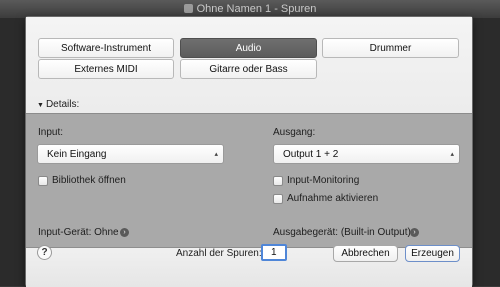 The width and height of the screenshot is (500, 287). Describe the element at coordinates (40, 105) in the screenshot. I see `disclosure-triangle-icon: ▼` at that location.